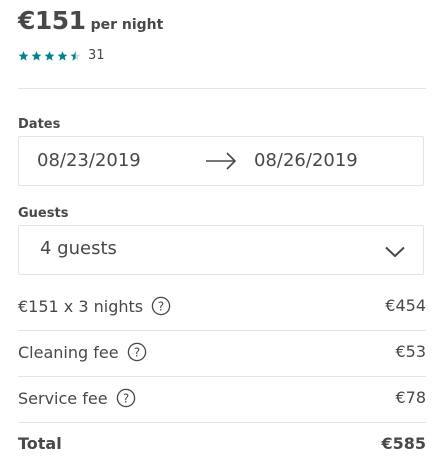 The image size is (440, 466). Describe the element at coordinates (78, 248) in the screenshot. I see `guests-value: 4 guests` at that location.